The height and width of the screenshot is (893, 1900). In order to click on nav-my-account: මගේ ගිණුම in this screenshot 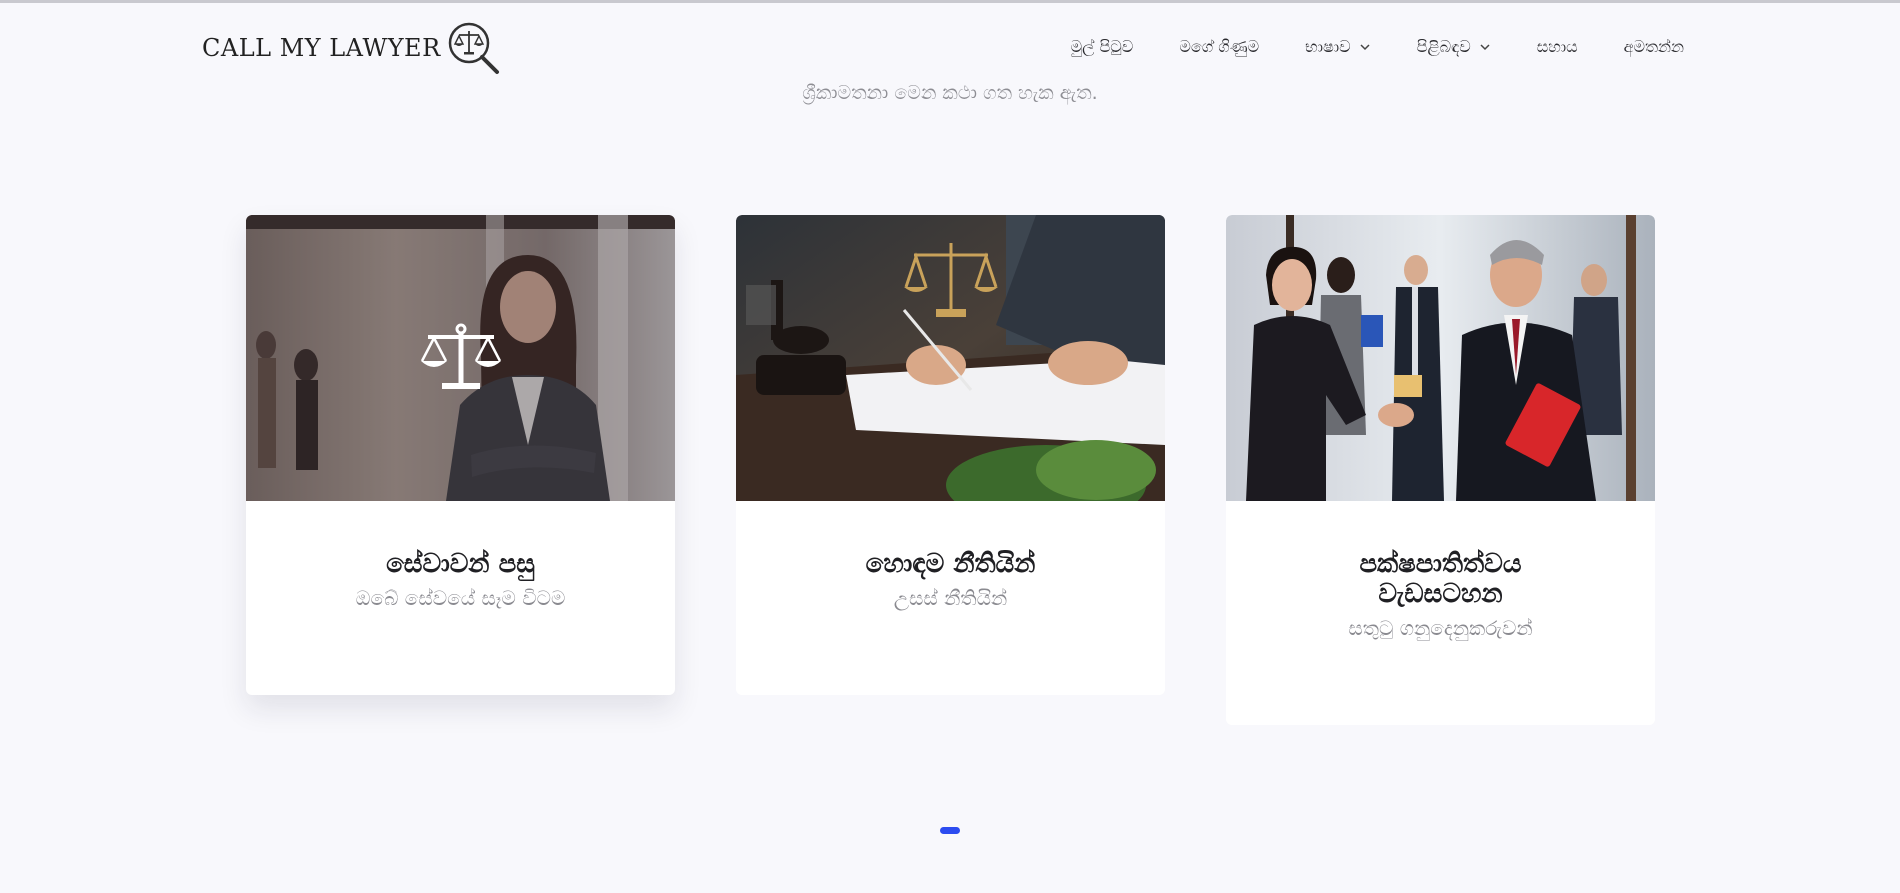, I will do `click(1219, 47)`.